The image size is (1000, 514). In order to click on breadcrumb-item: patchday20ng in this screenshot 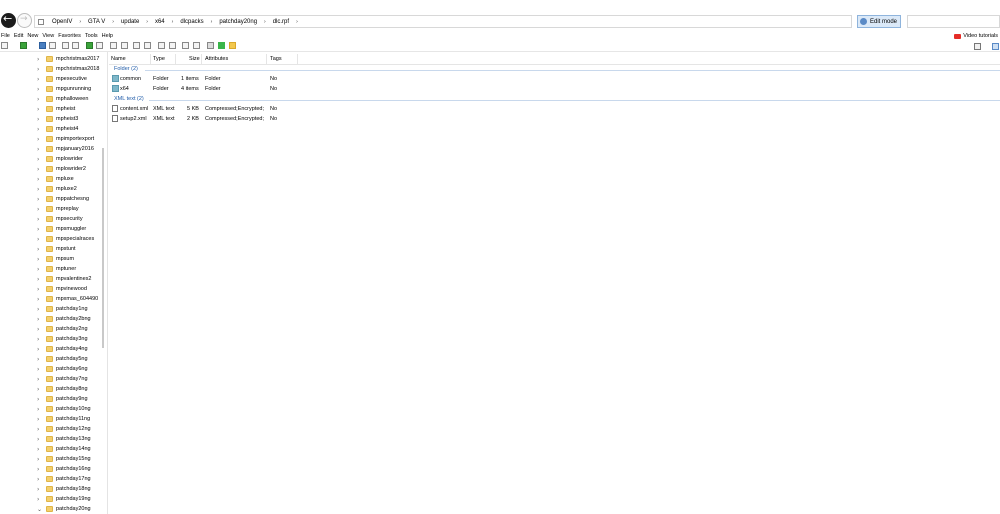, I will do `click(238, 22)`.